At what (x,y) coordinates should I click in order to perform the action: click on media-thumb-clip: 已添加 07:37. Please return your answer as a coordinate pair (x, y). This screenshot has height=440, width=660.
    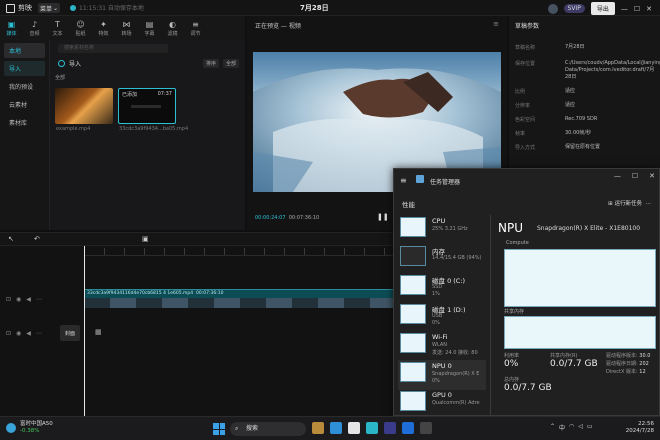
    Looking at the image, I should click on (147, 106).